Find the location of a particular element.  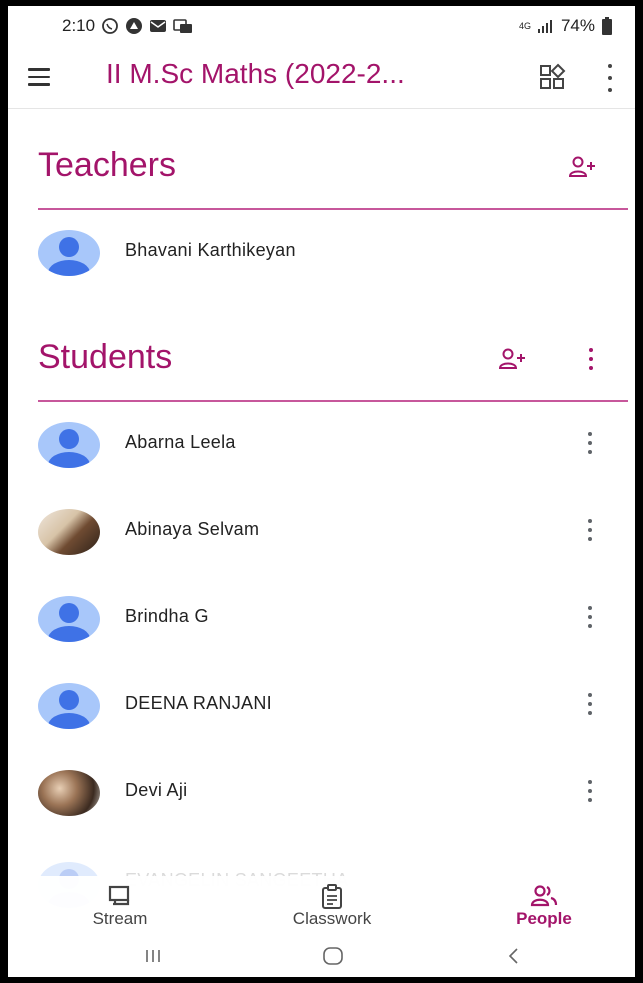

status-right: 4G 74% is located at coordinates (566, 26).